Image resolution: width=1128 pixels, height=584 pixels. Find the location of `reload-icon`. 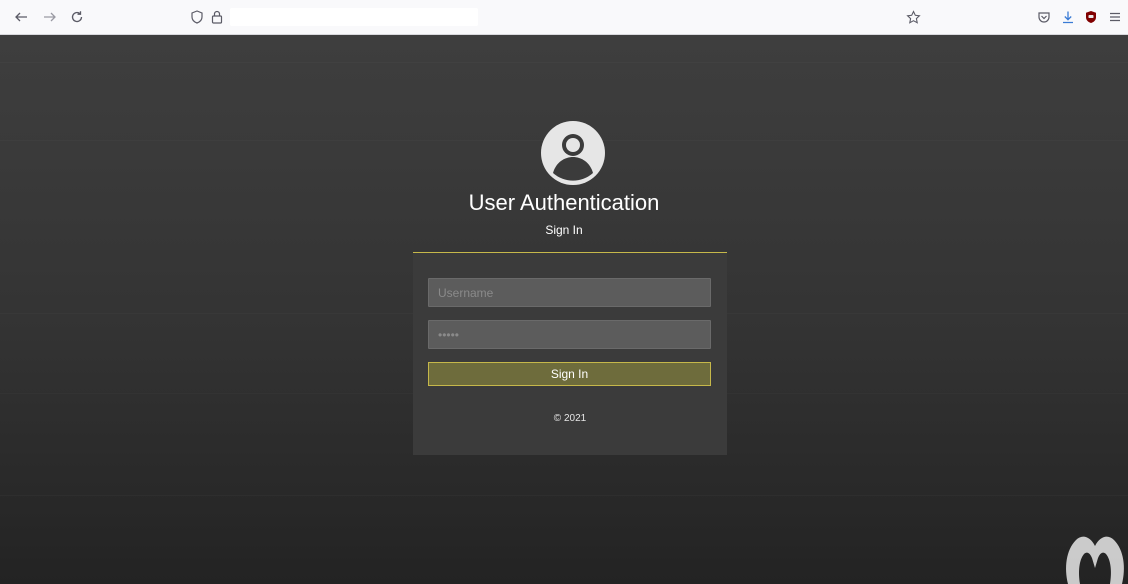

reload-icon is located at coordinates (77, 17).